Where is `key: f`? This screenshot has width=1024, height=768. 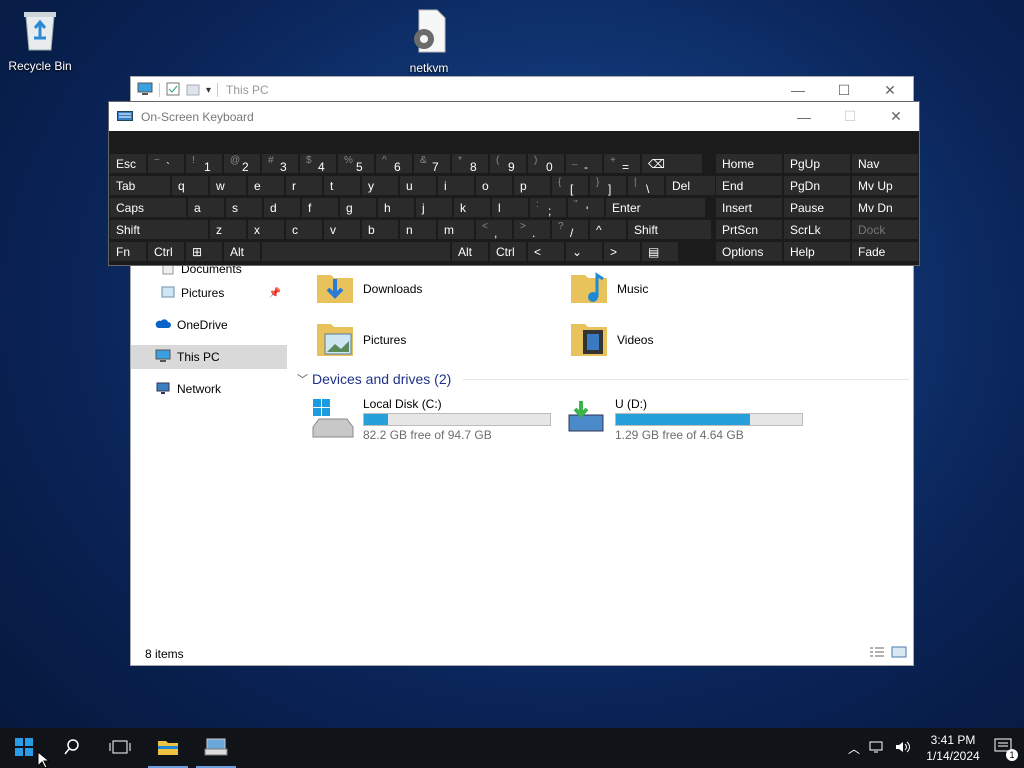
key: f is located at coordinates (320, 207).